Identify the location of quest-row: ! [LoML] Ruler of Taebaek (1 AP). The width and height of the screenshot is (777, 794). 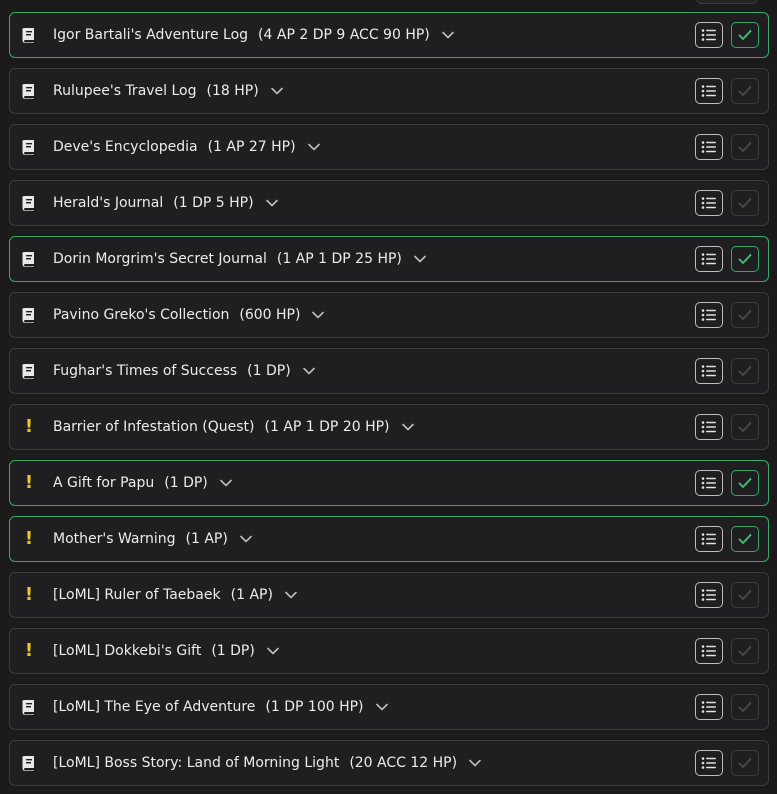
(389, 595).